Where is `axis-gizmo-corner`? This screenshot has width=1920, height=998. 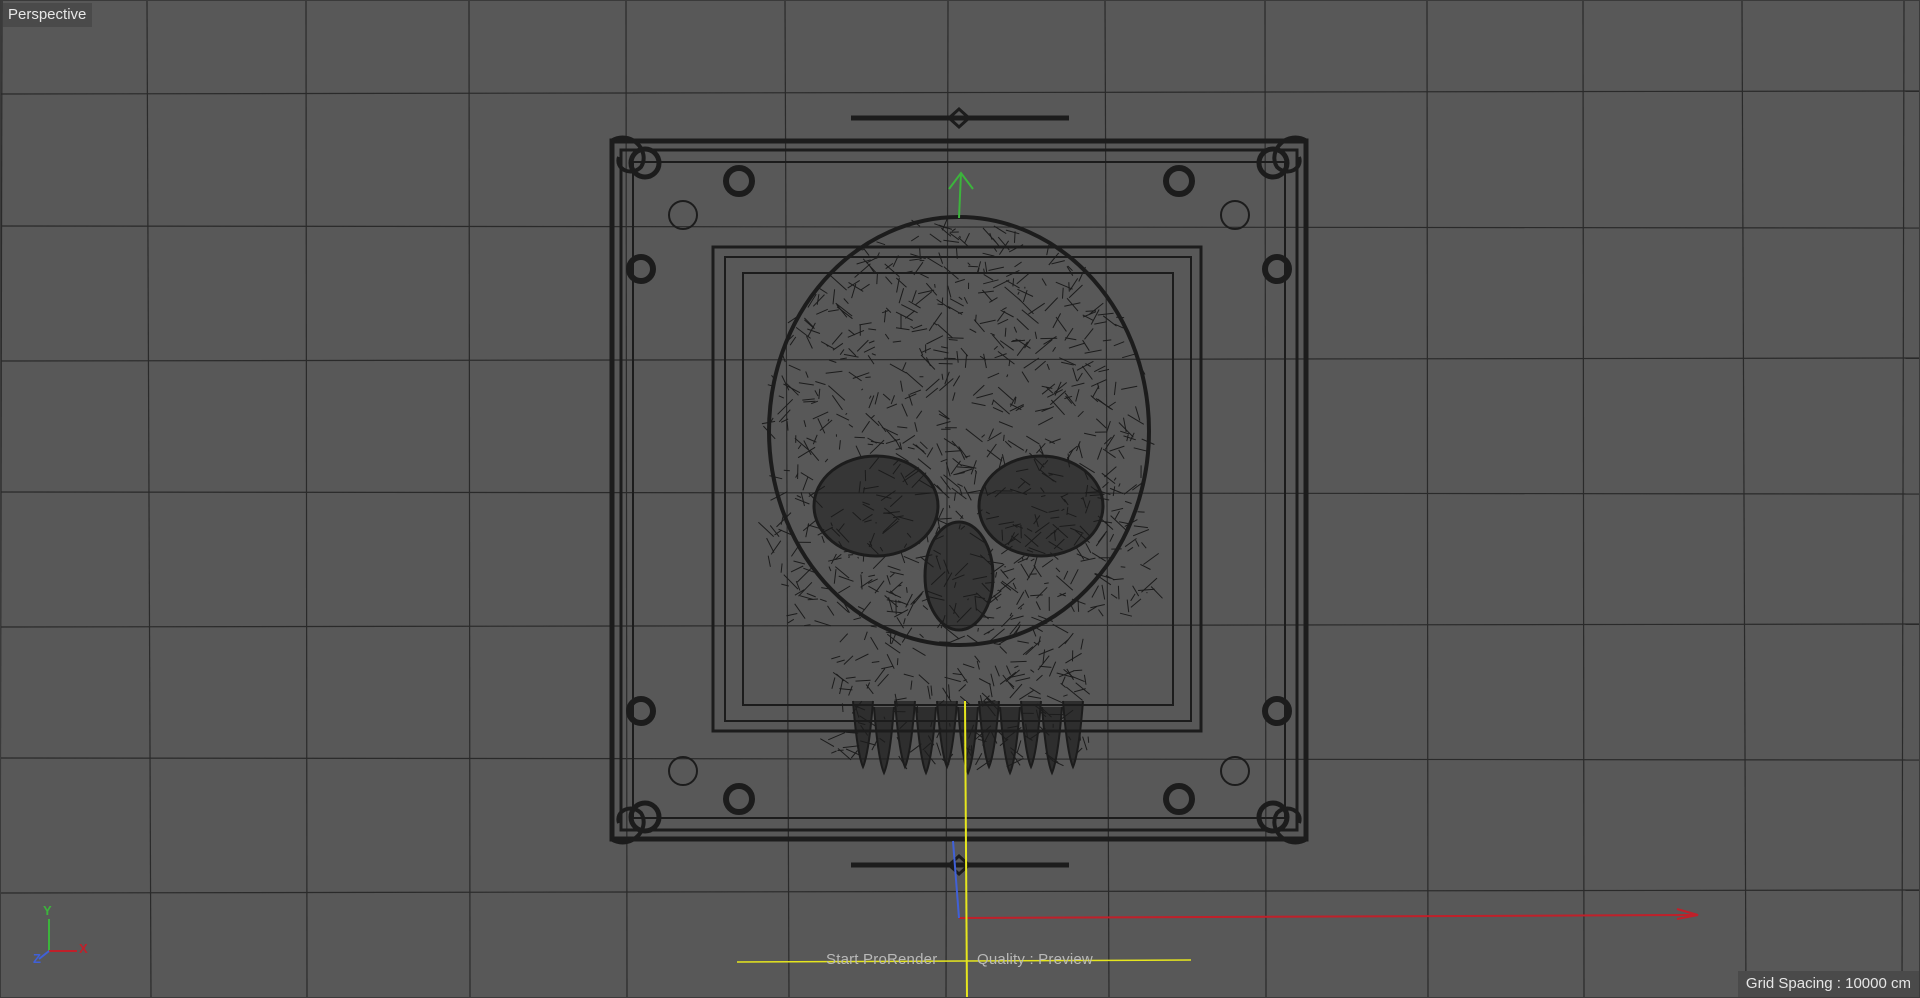 axis-gizmo-corner is located at coordinates (57, 939).